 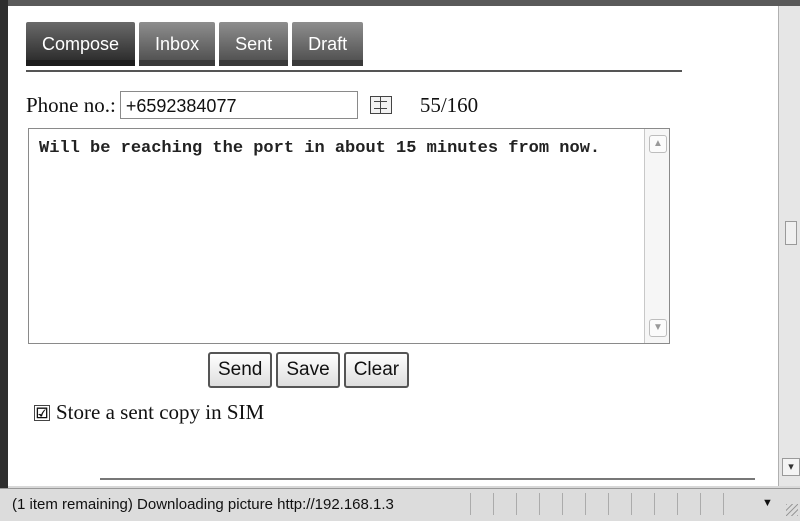 I want to click on page-scrollbar: ▾, so click(x=789, y=246).